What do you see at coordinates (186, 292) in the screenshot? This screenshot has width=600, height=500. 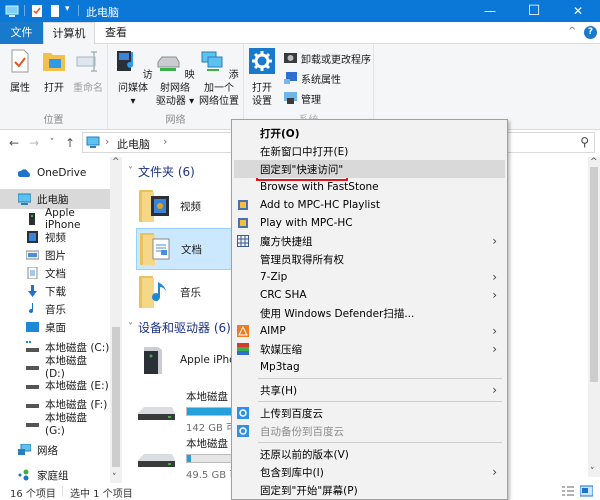 I see `folder-music: 音乐` at bounding box center [186, 292].